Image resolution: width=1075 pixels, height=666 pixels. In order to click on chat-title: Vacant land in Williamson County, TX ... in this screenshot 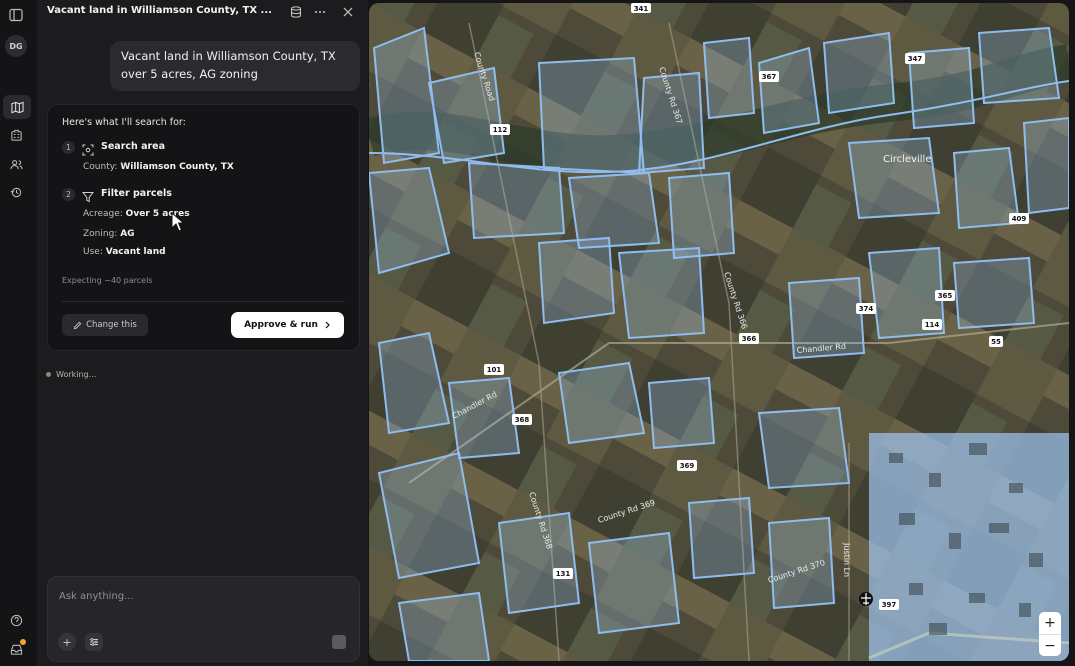, I will do `click(159, 10)`.